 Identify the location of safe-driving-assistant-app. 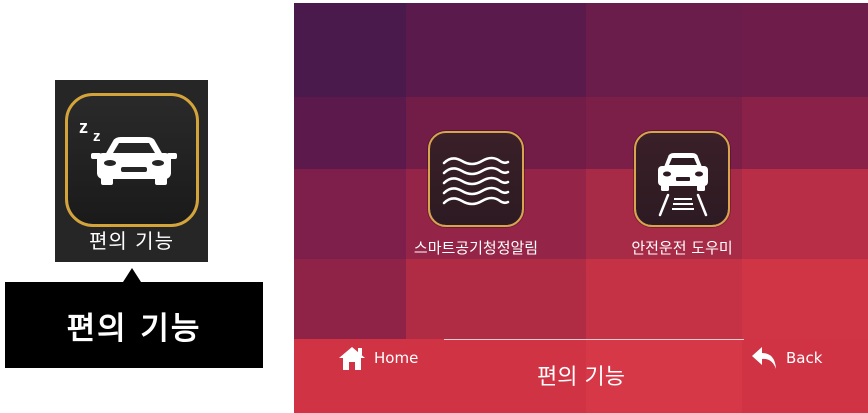
(682, 179).